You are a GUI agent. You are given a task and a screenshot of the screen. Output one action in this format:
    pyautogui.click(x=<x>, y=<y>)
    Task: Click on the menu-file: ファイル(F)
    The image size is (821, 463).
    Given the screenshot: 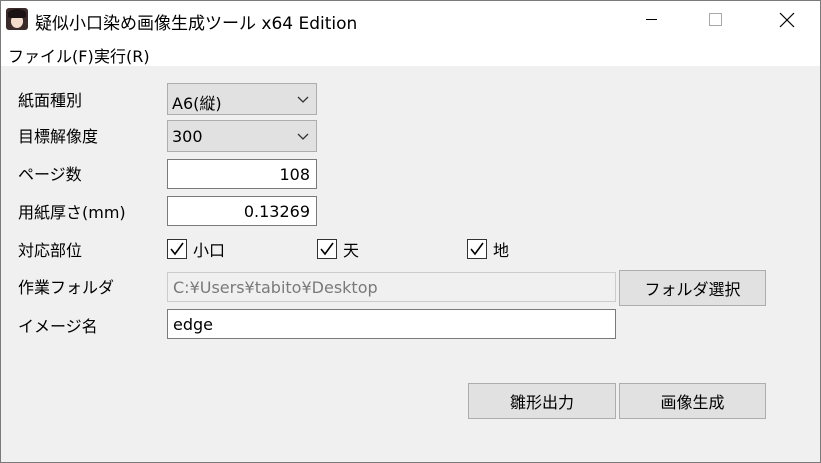 What is the action you would take?
    pyautogui.click(x=51, y=55)
    